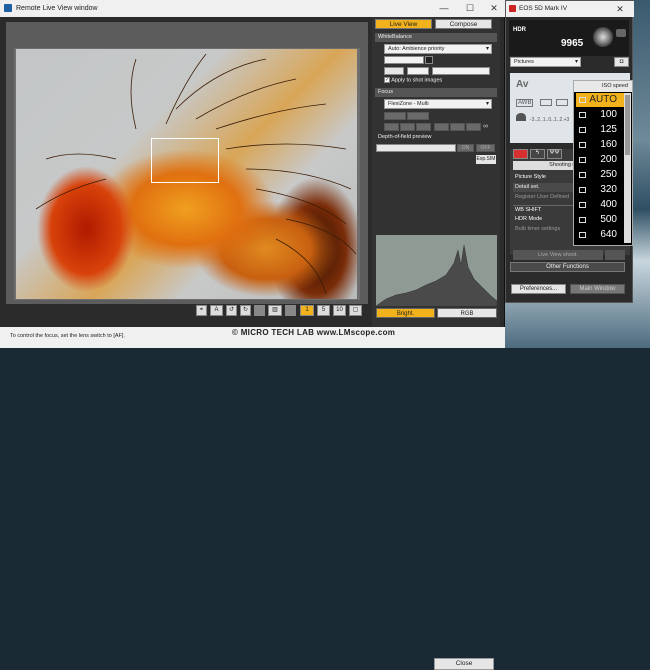 Image resolution: width=650 pixels, height=670 pixels. Describe the element at coordinates (57, 8) in the screenshot. I see `window-title: Remote Live View window` at that location.